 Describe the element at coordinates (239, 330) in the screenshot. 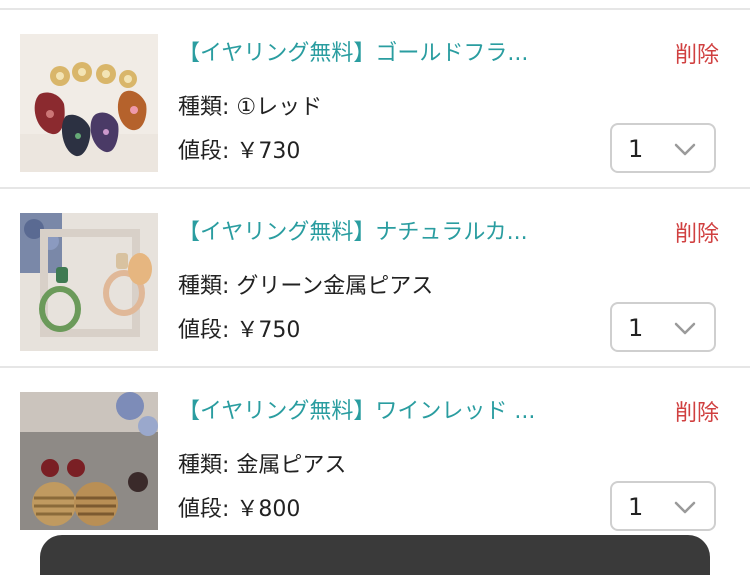

I see `price-text: 値段: ￥750` at that location.